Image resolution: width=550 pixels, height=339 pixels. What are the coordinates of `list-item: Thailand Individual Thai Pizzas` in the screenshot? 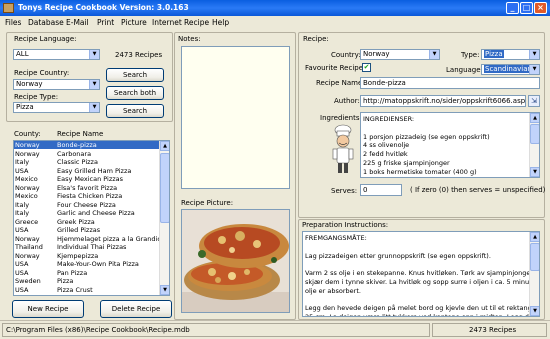 It's located at (86, 247).